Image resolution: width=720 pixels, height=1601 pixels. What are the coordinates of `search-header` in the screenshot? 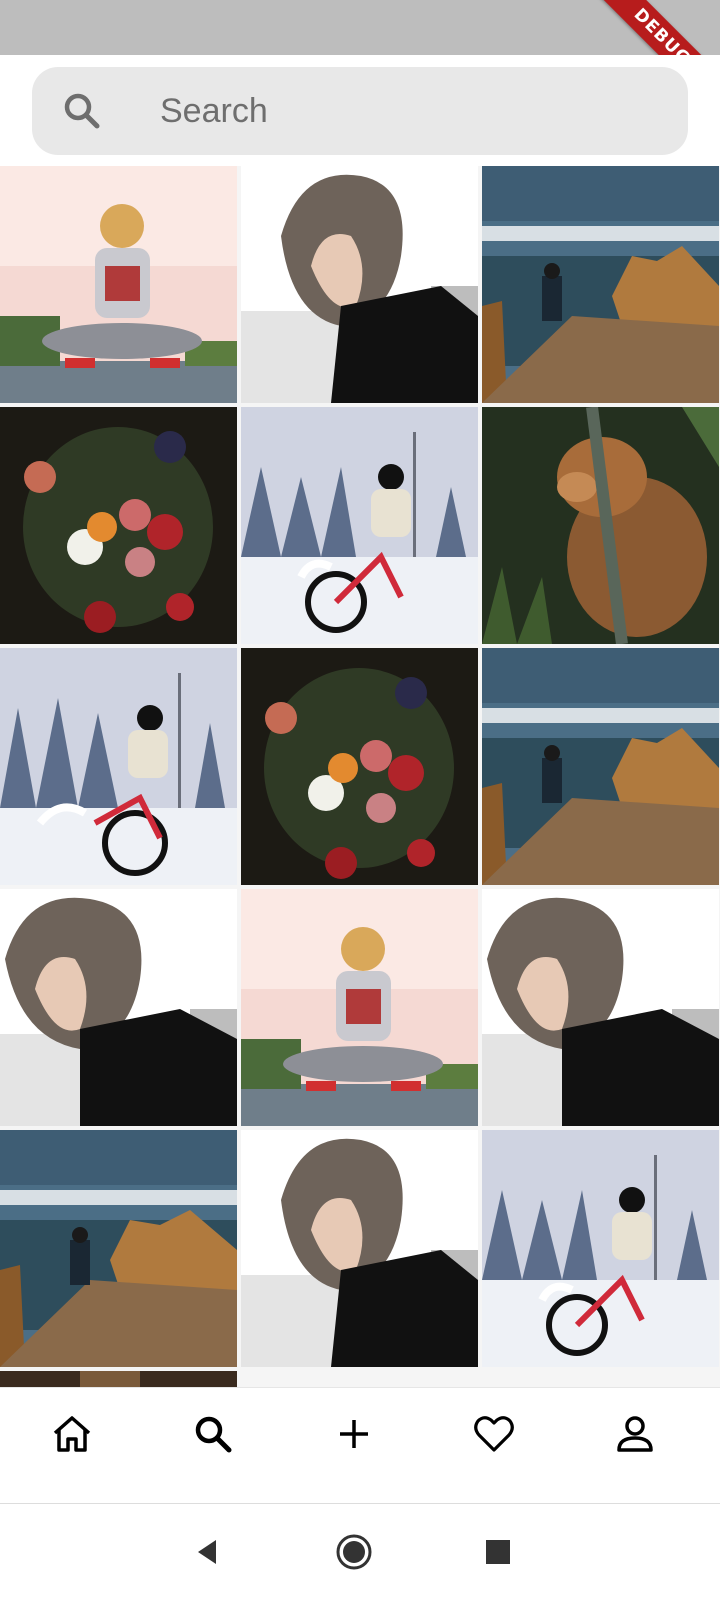 It's located at (360, 110).